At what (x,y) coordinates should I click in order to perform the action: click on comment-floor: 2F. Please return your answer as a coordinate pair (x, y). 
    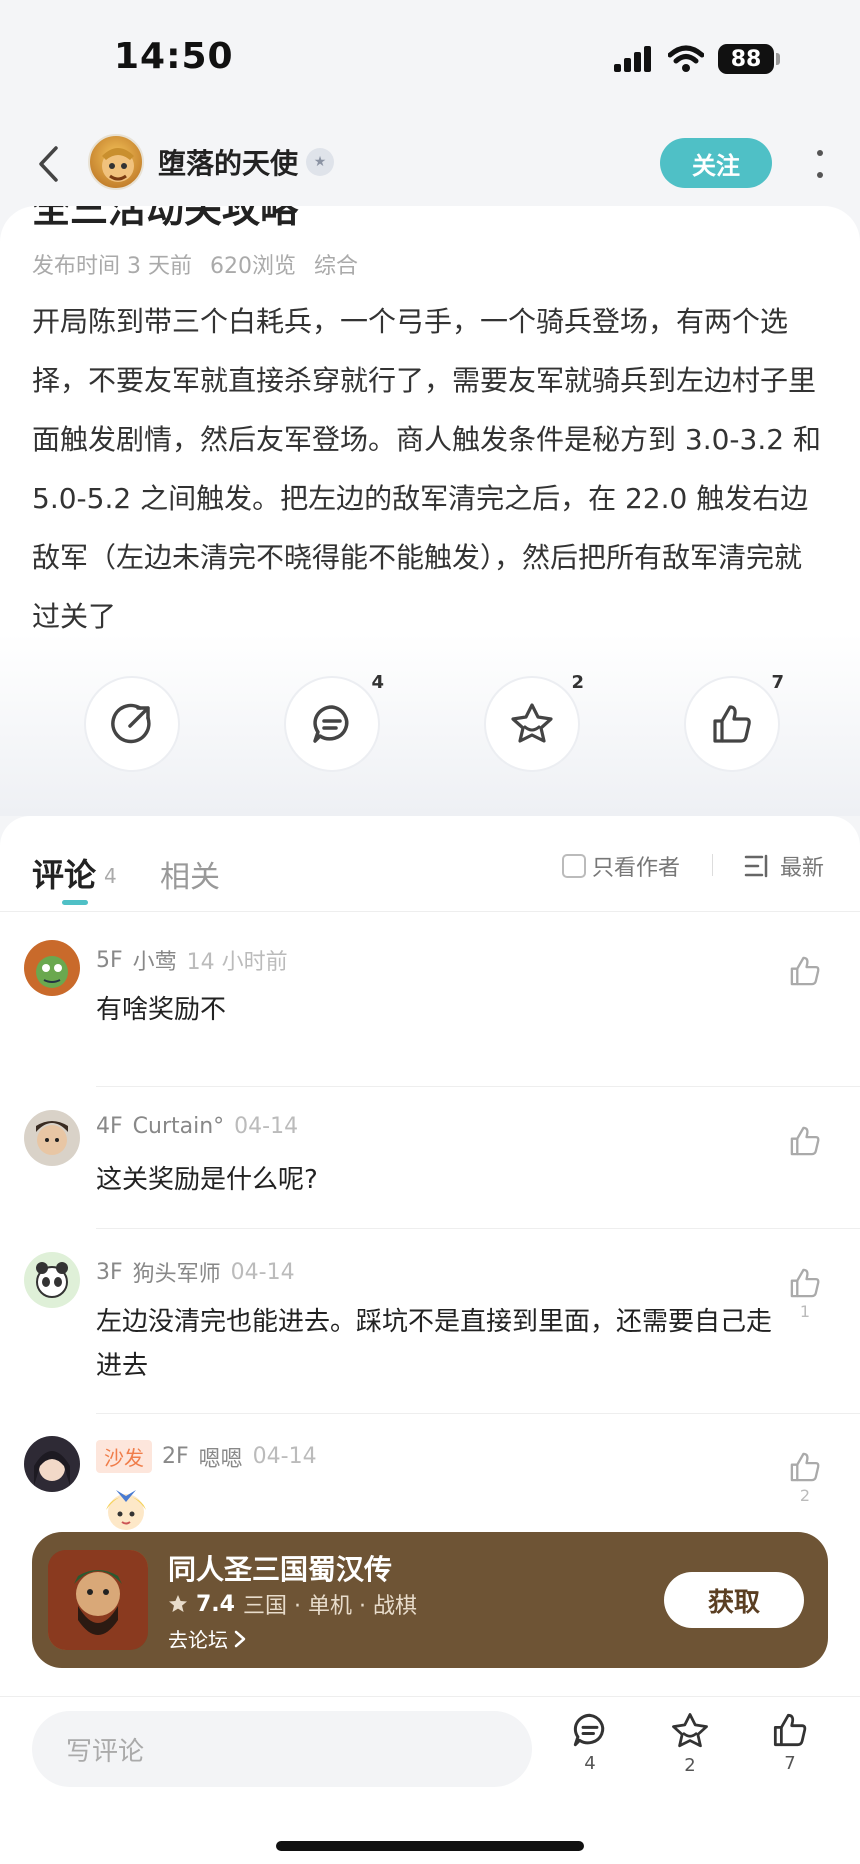
    Looking at the image, I should click on (175, 1456).